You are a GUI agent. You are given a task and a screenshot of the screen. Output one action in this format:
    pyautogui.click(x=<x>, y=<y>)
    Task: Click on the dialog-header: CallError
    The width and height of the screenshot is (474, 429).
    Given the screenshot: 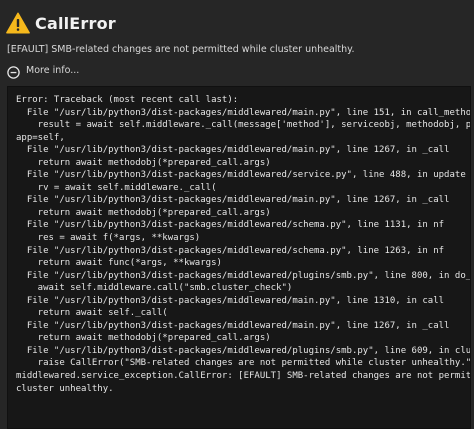 What is the action you would take?
    pyautogui.click(x=61, y=23)
    